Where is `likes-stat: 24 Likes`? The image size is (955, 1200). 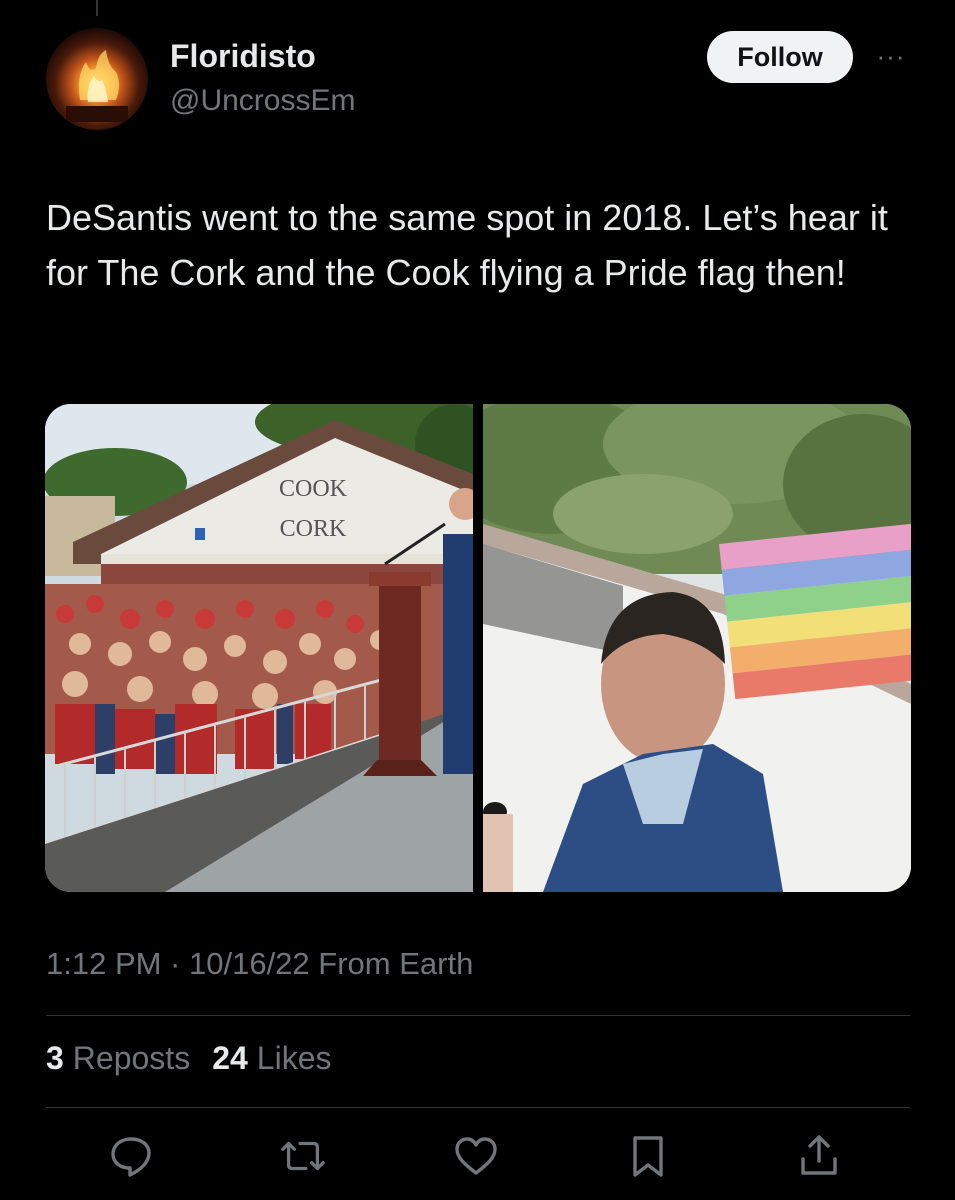
likes-stat: 24 Likes is located at coordinates (271, 1058).